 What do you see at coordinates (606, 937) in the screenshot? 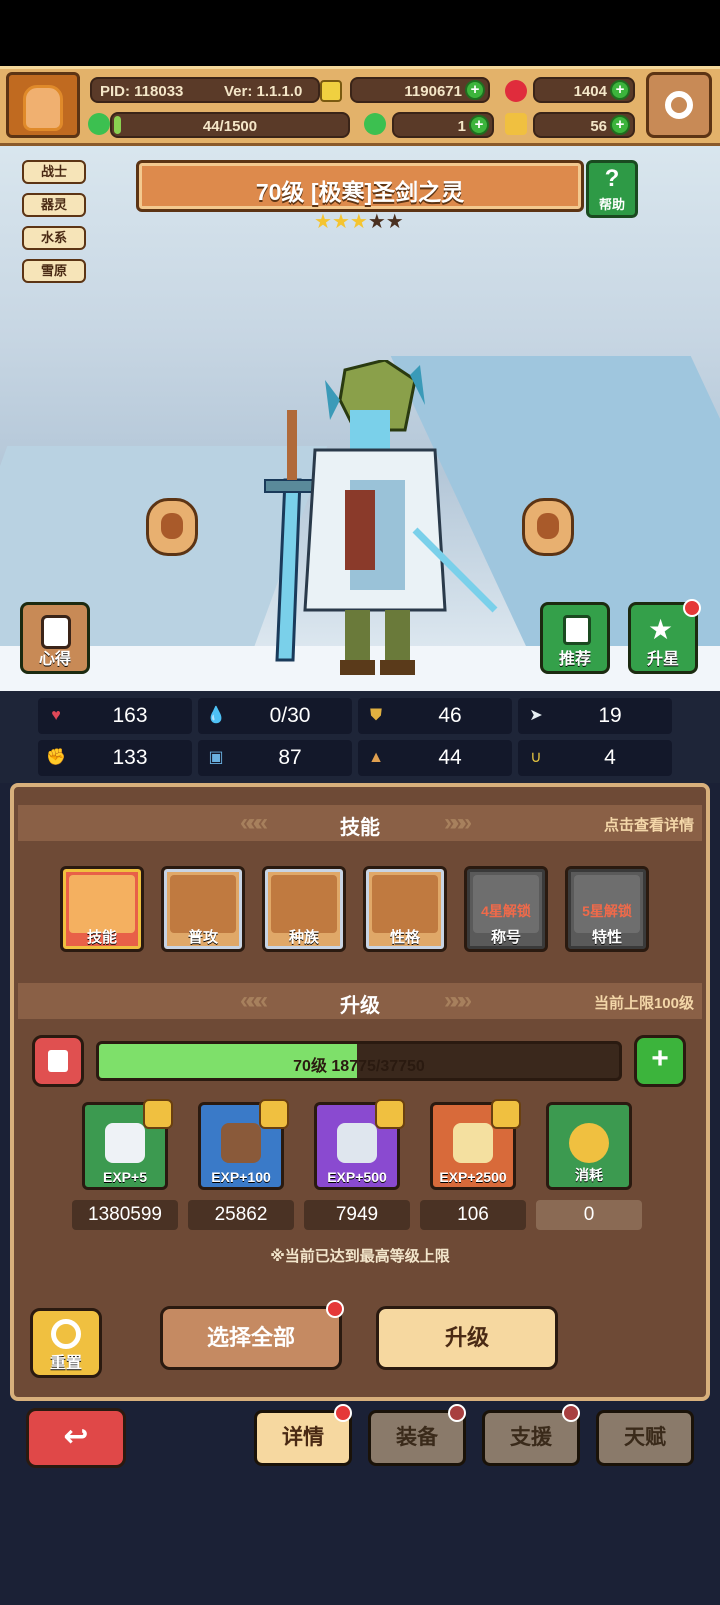
I see `skill-label: 特性` at bounding box center [606, 937].